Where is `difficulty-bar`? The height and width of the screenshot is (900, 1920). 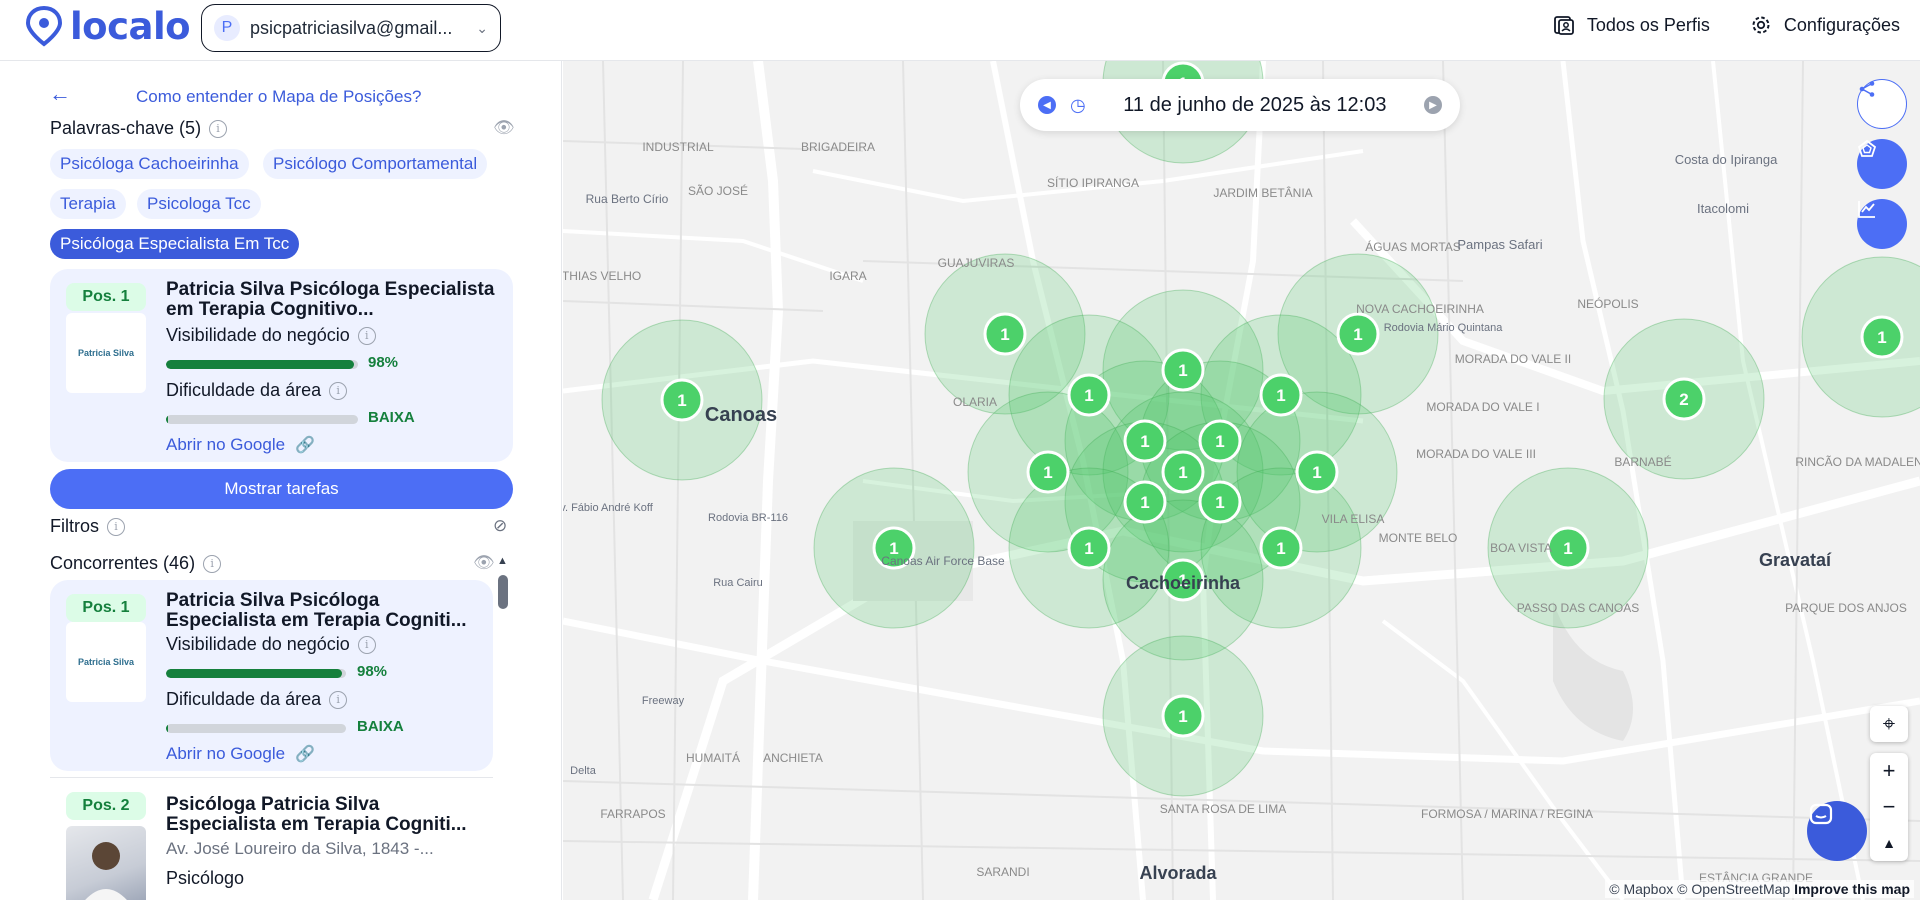 difficulty-bar is located at coordinates (256, 728).